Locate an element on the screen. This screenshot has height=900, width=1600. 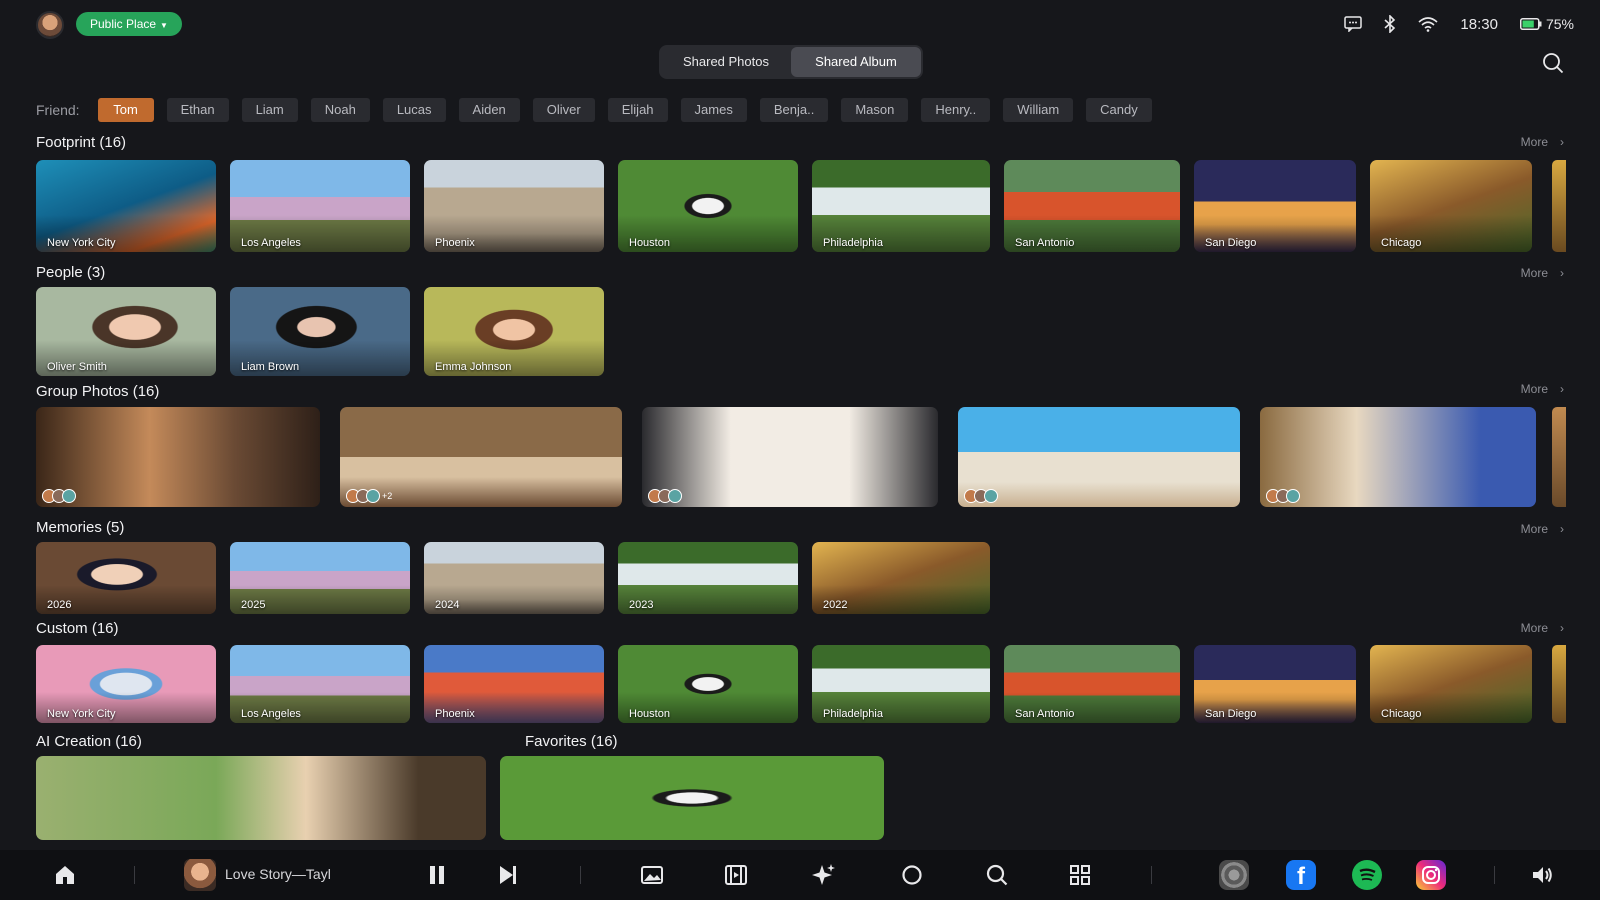
friend-chip-lucas: Lucas is located at coordinates (414, 109).